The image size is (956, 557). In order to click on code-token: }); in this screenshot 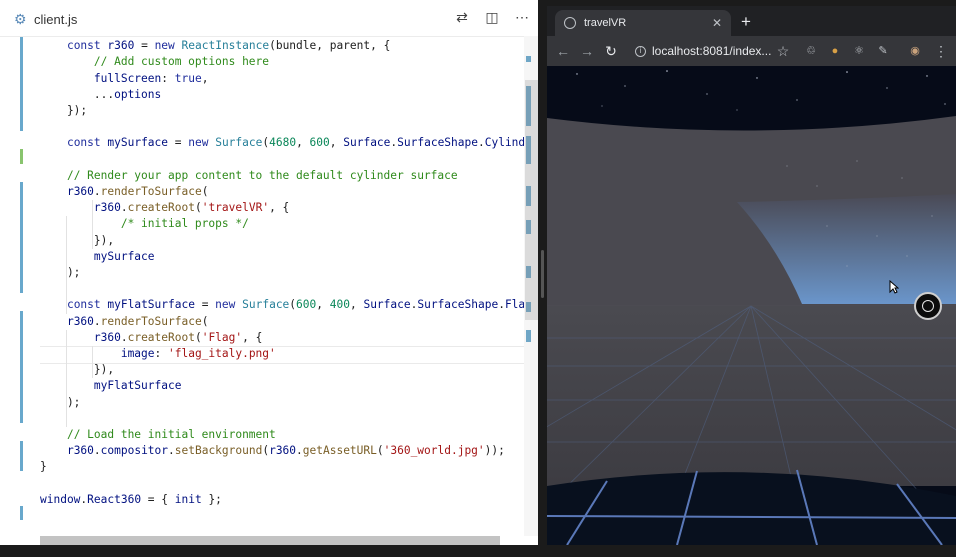, I will do `click(64, 110)`.